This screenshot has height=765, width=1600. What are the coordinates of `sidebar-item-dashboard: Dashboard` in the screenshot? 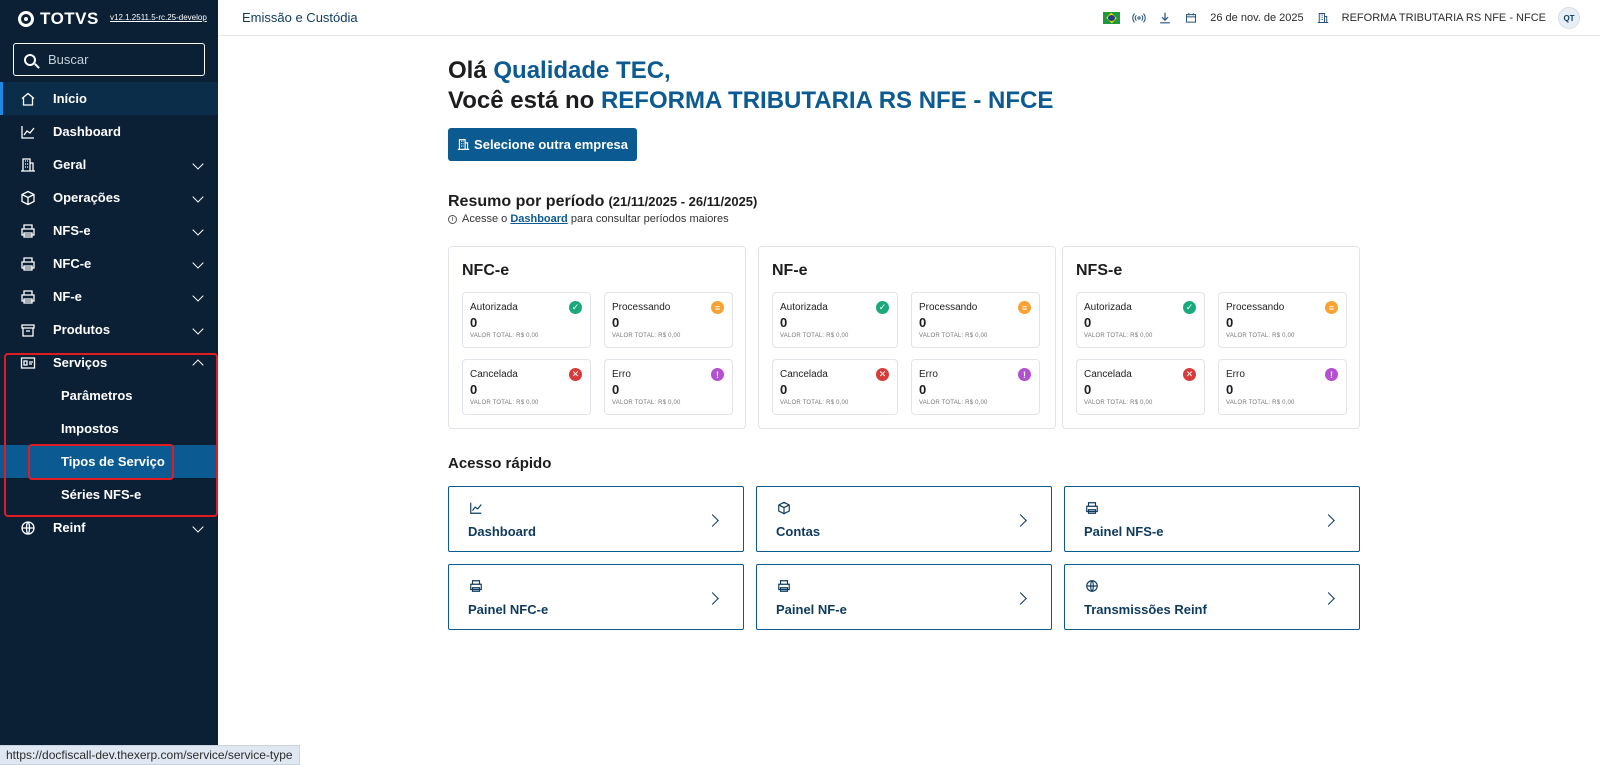 It's located at (109, 131).